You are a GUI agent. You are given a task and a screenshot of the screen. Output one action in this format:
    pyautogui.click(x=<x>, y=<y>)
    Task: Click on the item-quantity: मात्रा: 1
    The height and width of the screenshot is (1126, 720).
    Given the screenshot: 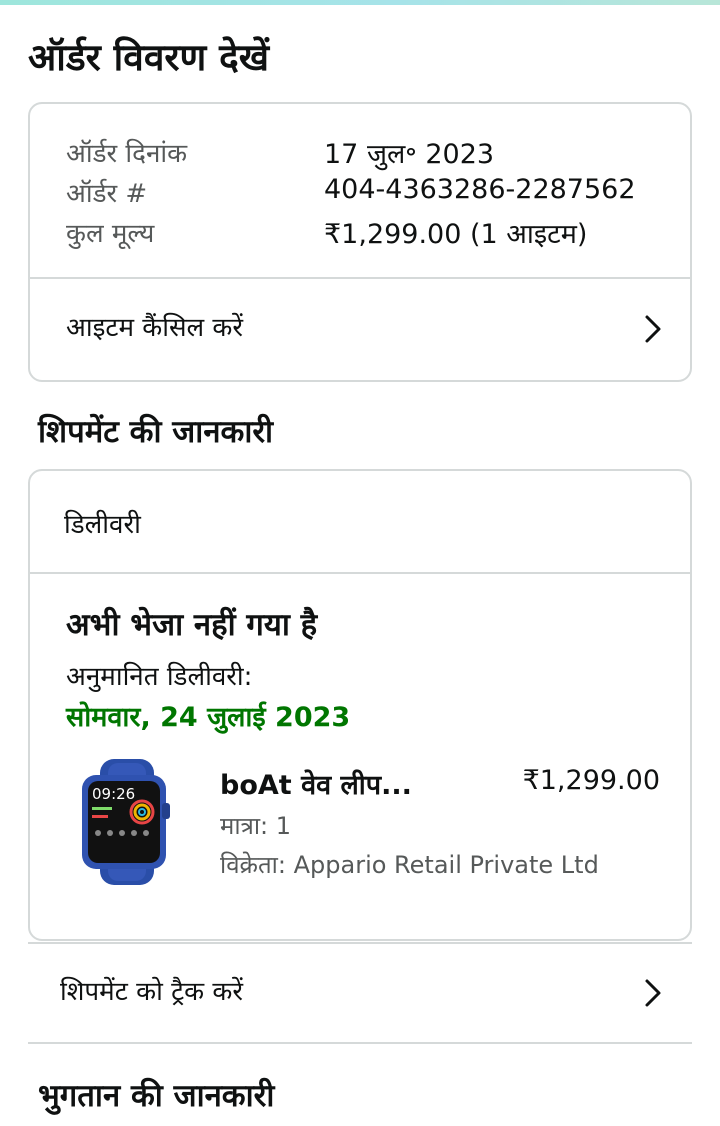 What is the action you would take?
    pyautogui.click(x=256, y=826)
    